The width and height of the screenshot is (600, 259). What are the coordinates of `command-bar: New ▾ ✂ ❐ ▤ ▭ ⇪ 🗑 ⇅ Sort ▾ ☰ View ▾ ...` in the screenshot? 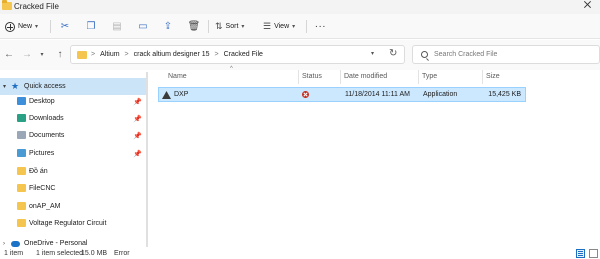 It's located at (300, 26).